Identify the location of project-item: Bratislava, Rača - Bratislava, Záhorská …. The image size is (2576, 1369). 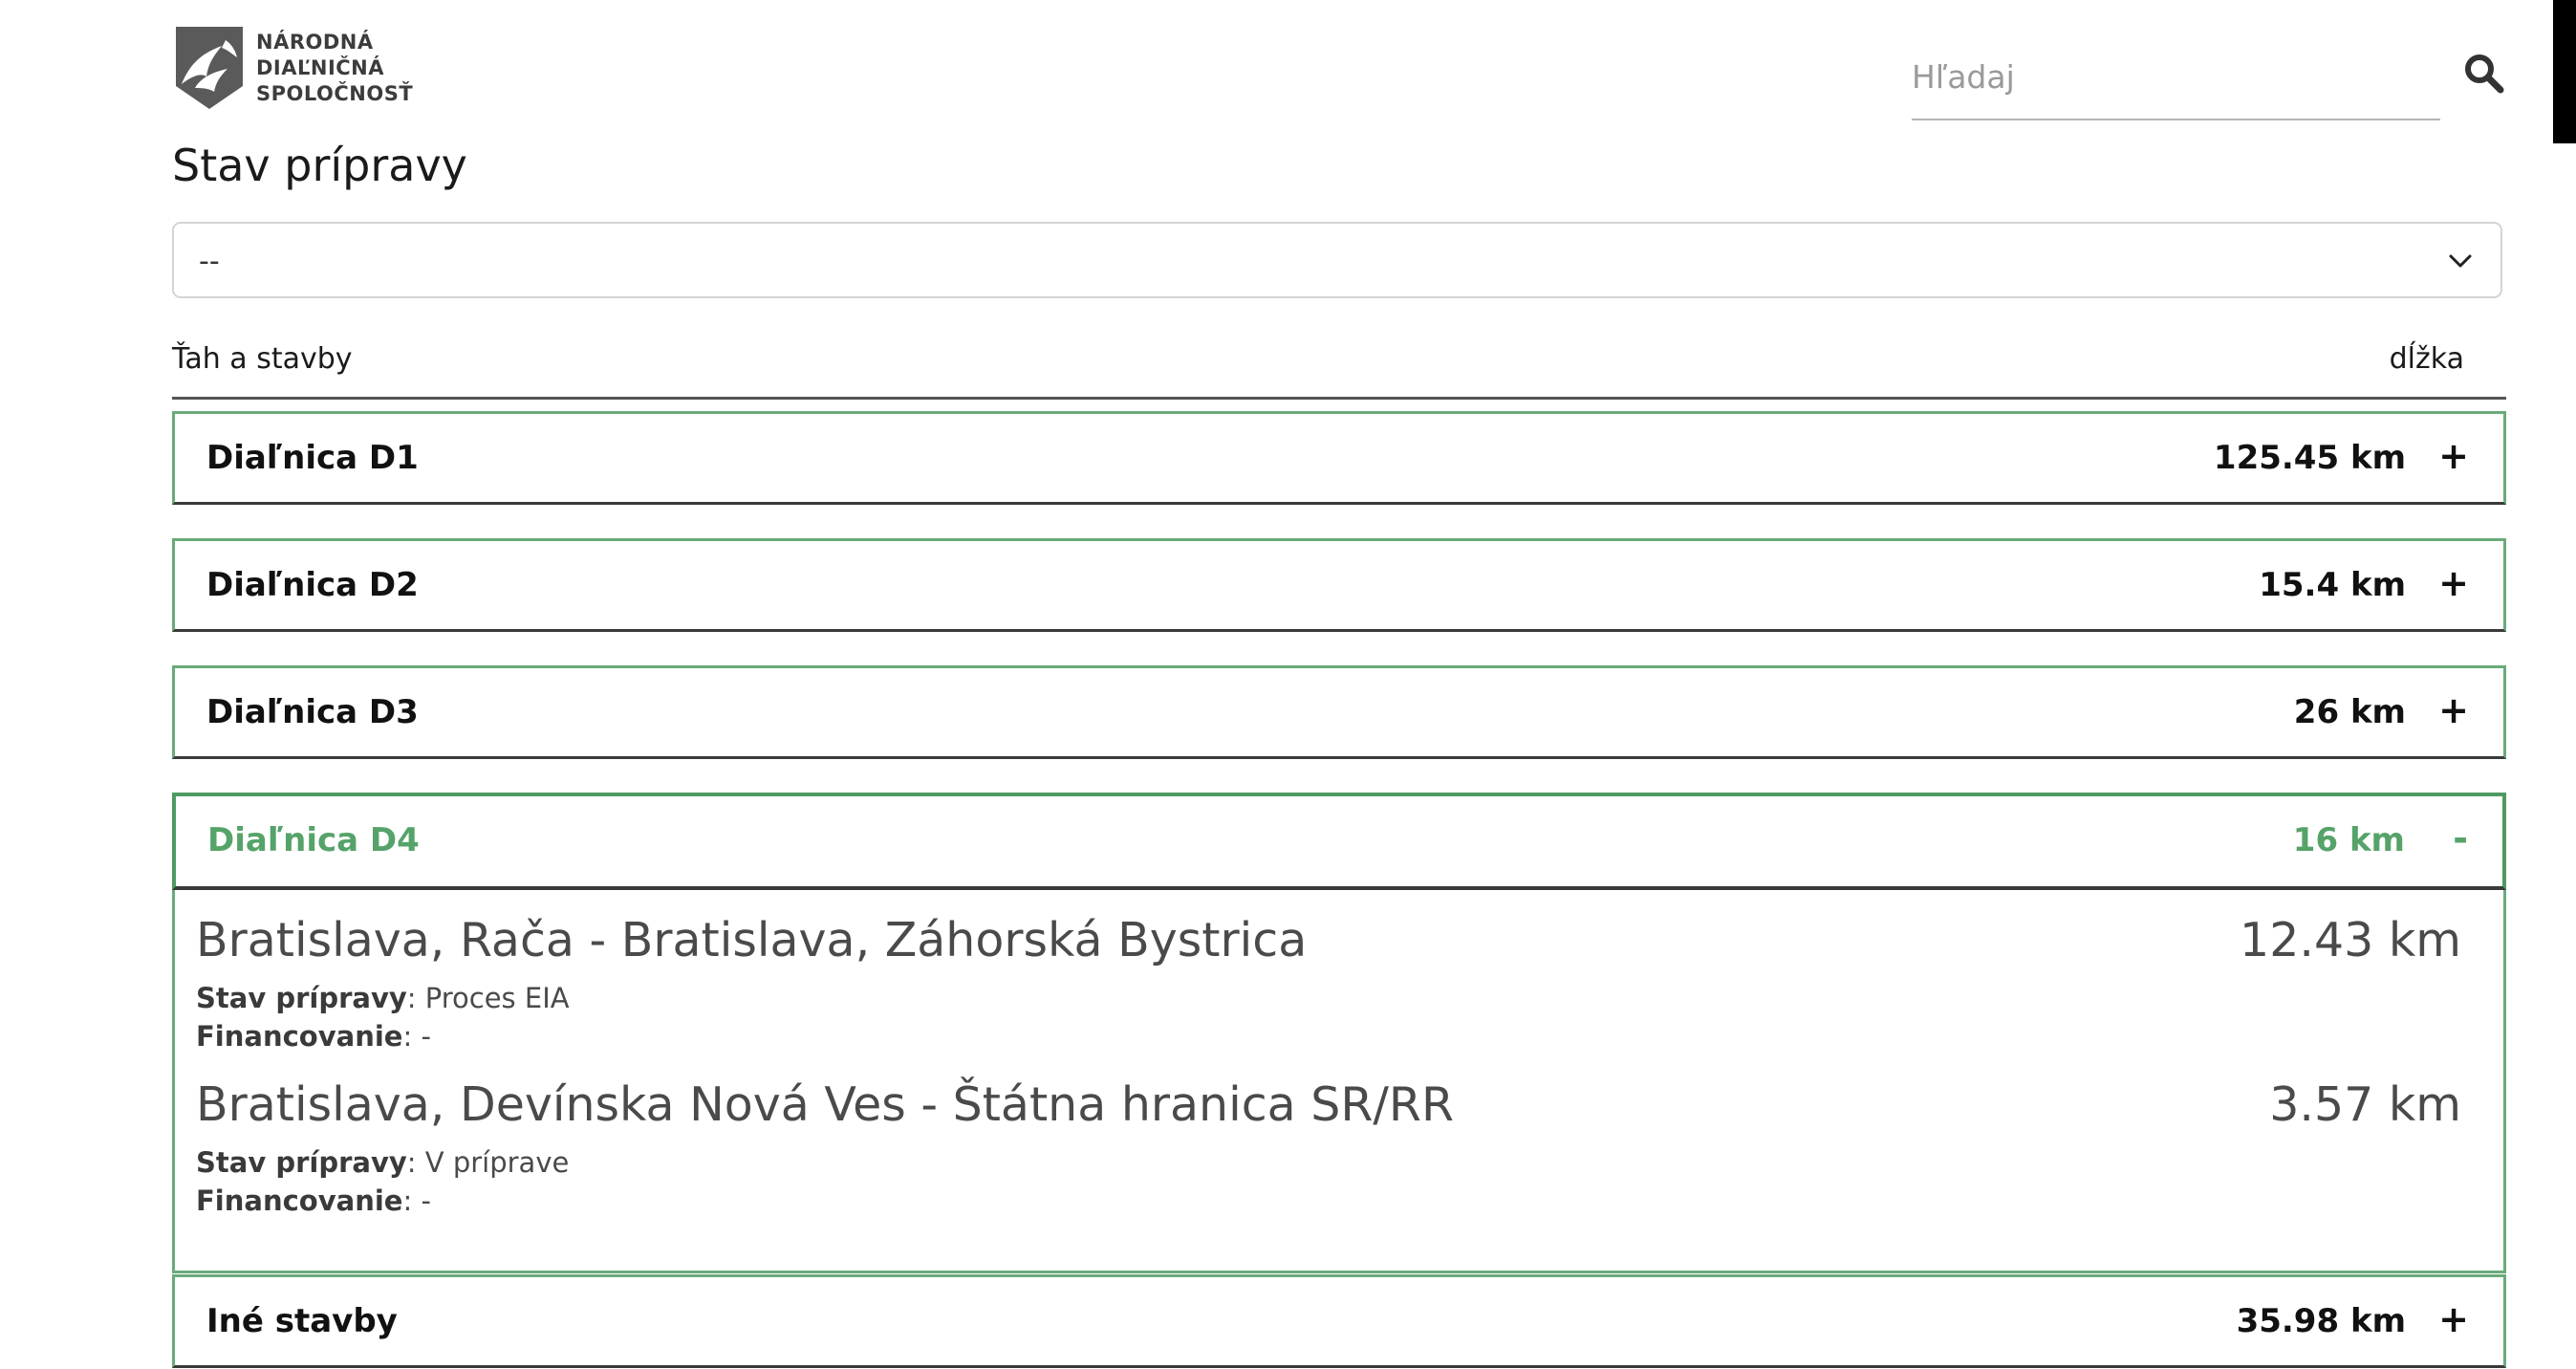
(1339, 995).